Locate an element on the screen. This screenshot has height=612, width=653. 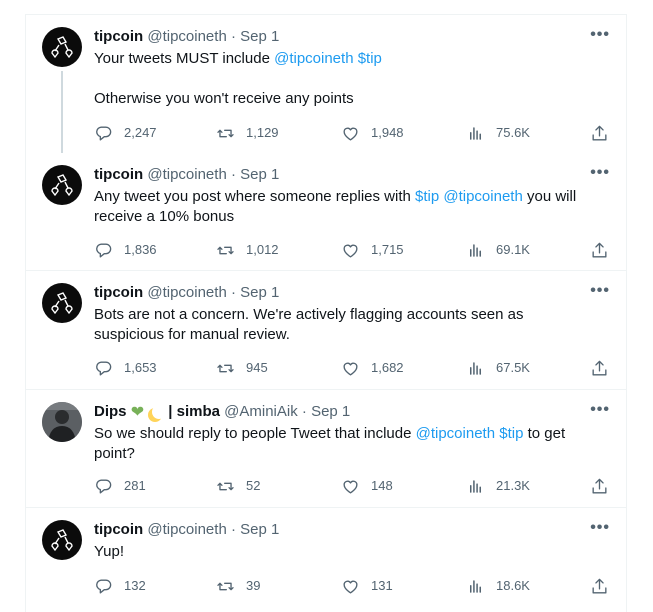
reply-button: 281 is located at coordinates (120, 486).